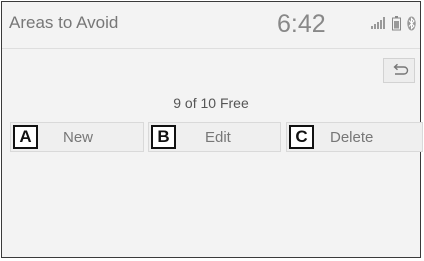  Describe the element at coordinates (25, 137) in the screenshot. I see `callout-marker-a: A` at that location.